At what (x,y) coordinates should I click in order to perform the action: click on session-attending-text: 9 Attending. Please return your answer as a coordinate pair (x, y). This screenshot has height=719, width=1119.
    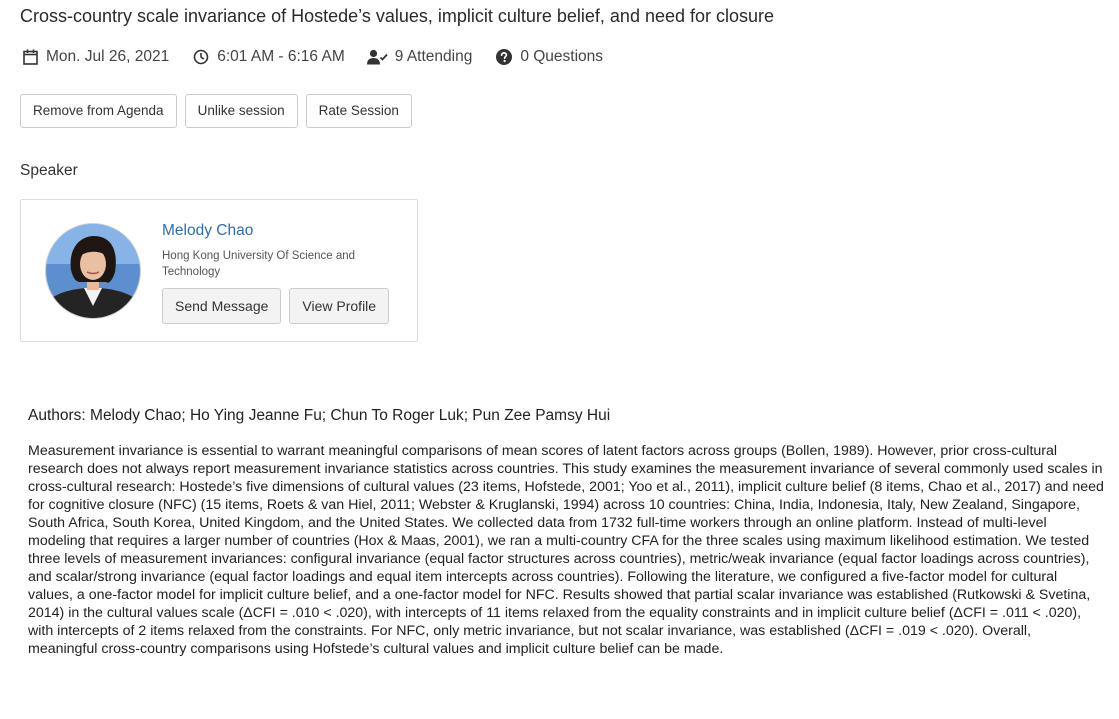
    Looking at the image, I should click on (433, 56).